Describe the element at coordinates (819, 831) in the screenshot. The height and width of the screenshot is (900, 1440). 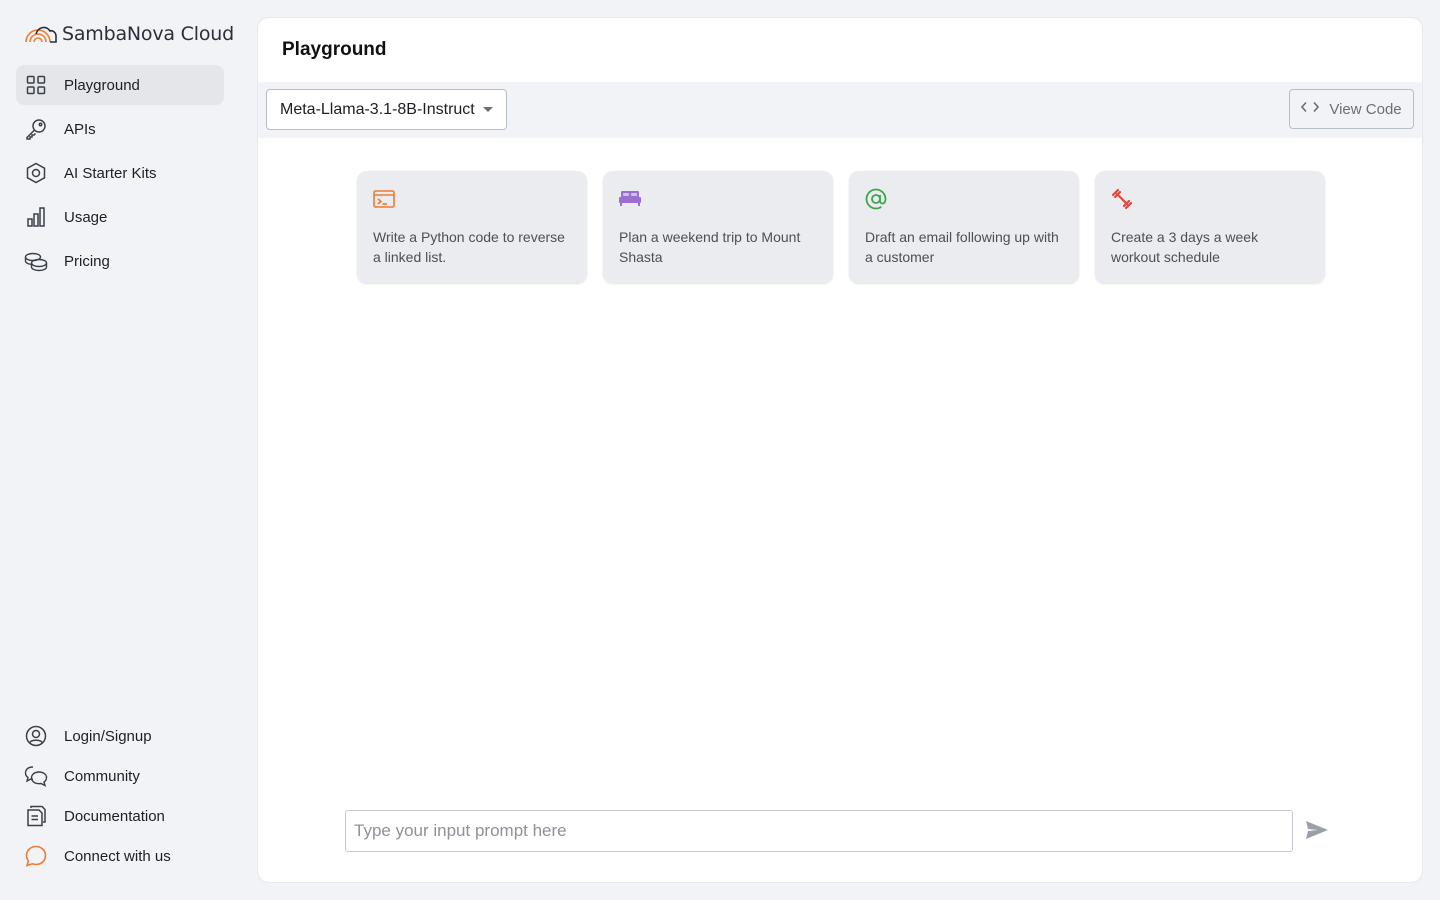
I see `prompt-input` at that location.